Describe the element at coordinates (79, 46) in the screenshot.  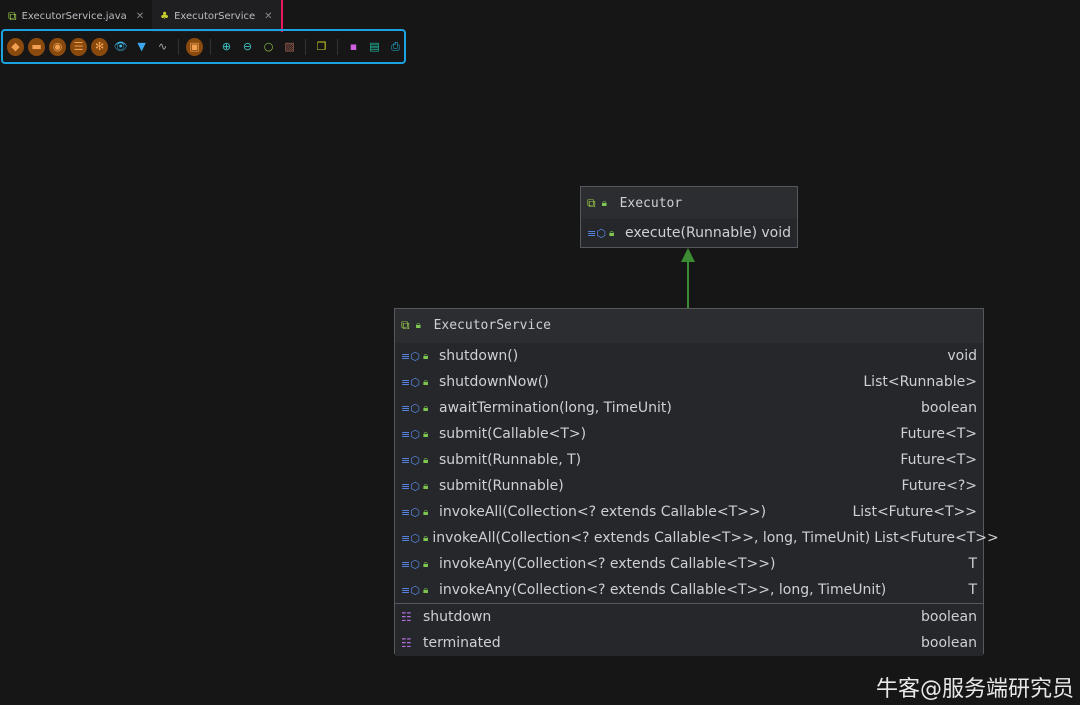
I see `properties-icon: ☰` at that location.